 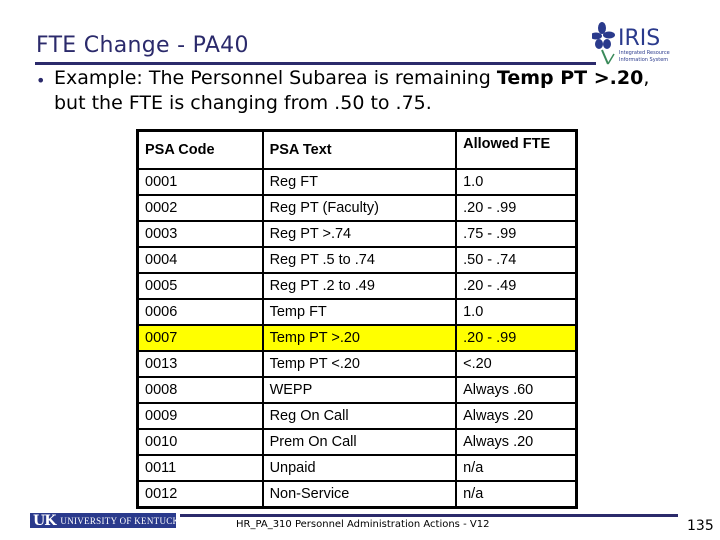 I want to click on table-row: 0013 Temp PT <.20 <.20, so click(x=357, y=364).